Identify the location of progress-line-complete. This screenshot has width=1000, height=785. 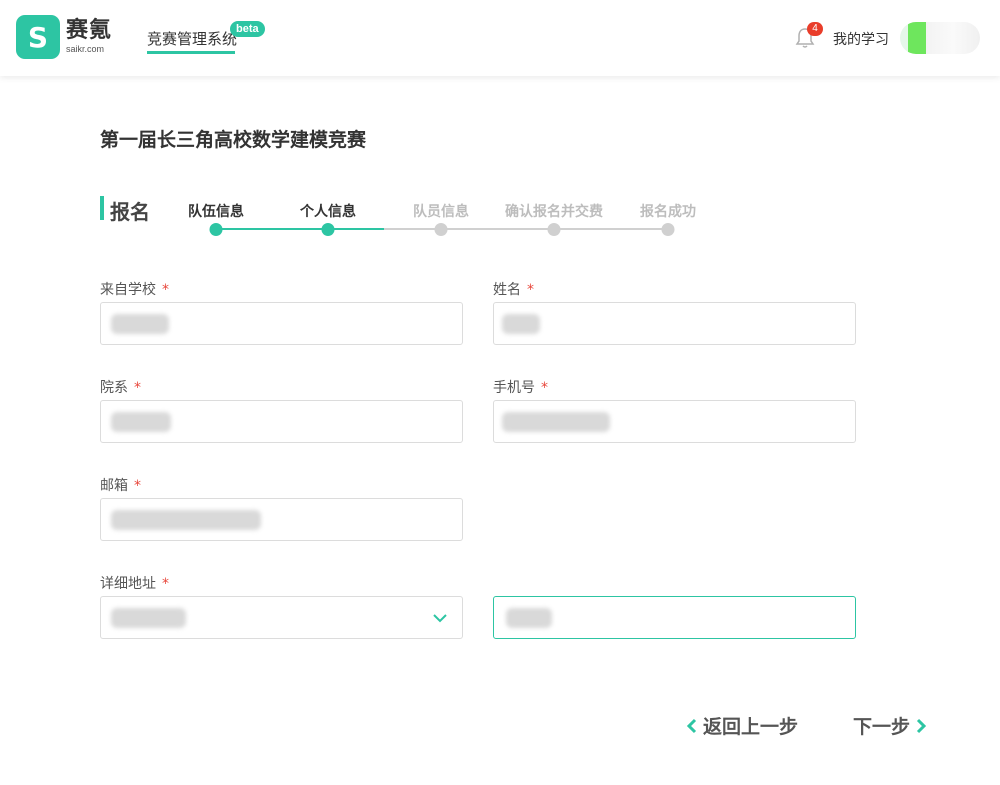
(300, 229).